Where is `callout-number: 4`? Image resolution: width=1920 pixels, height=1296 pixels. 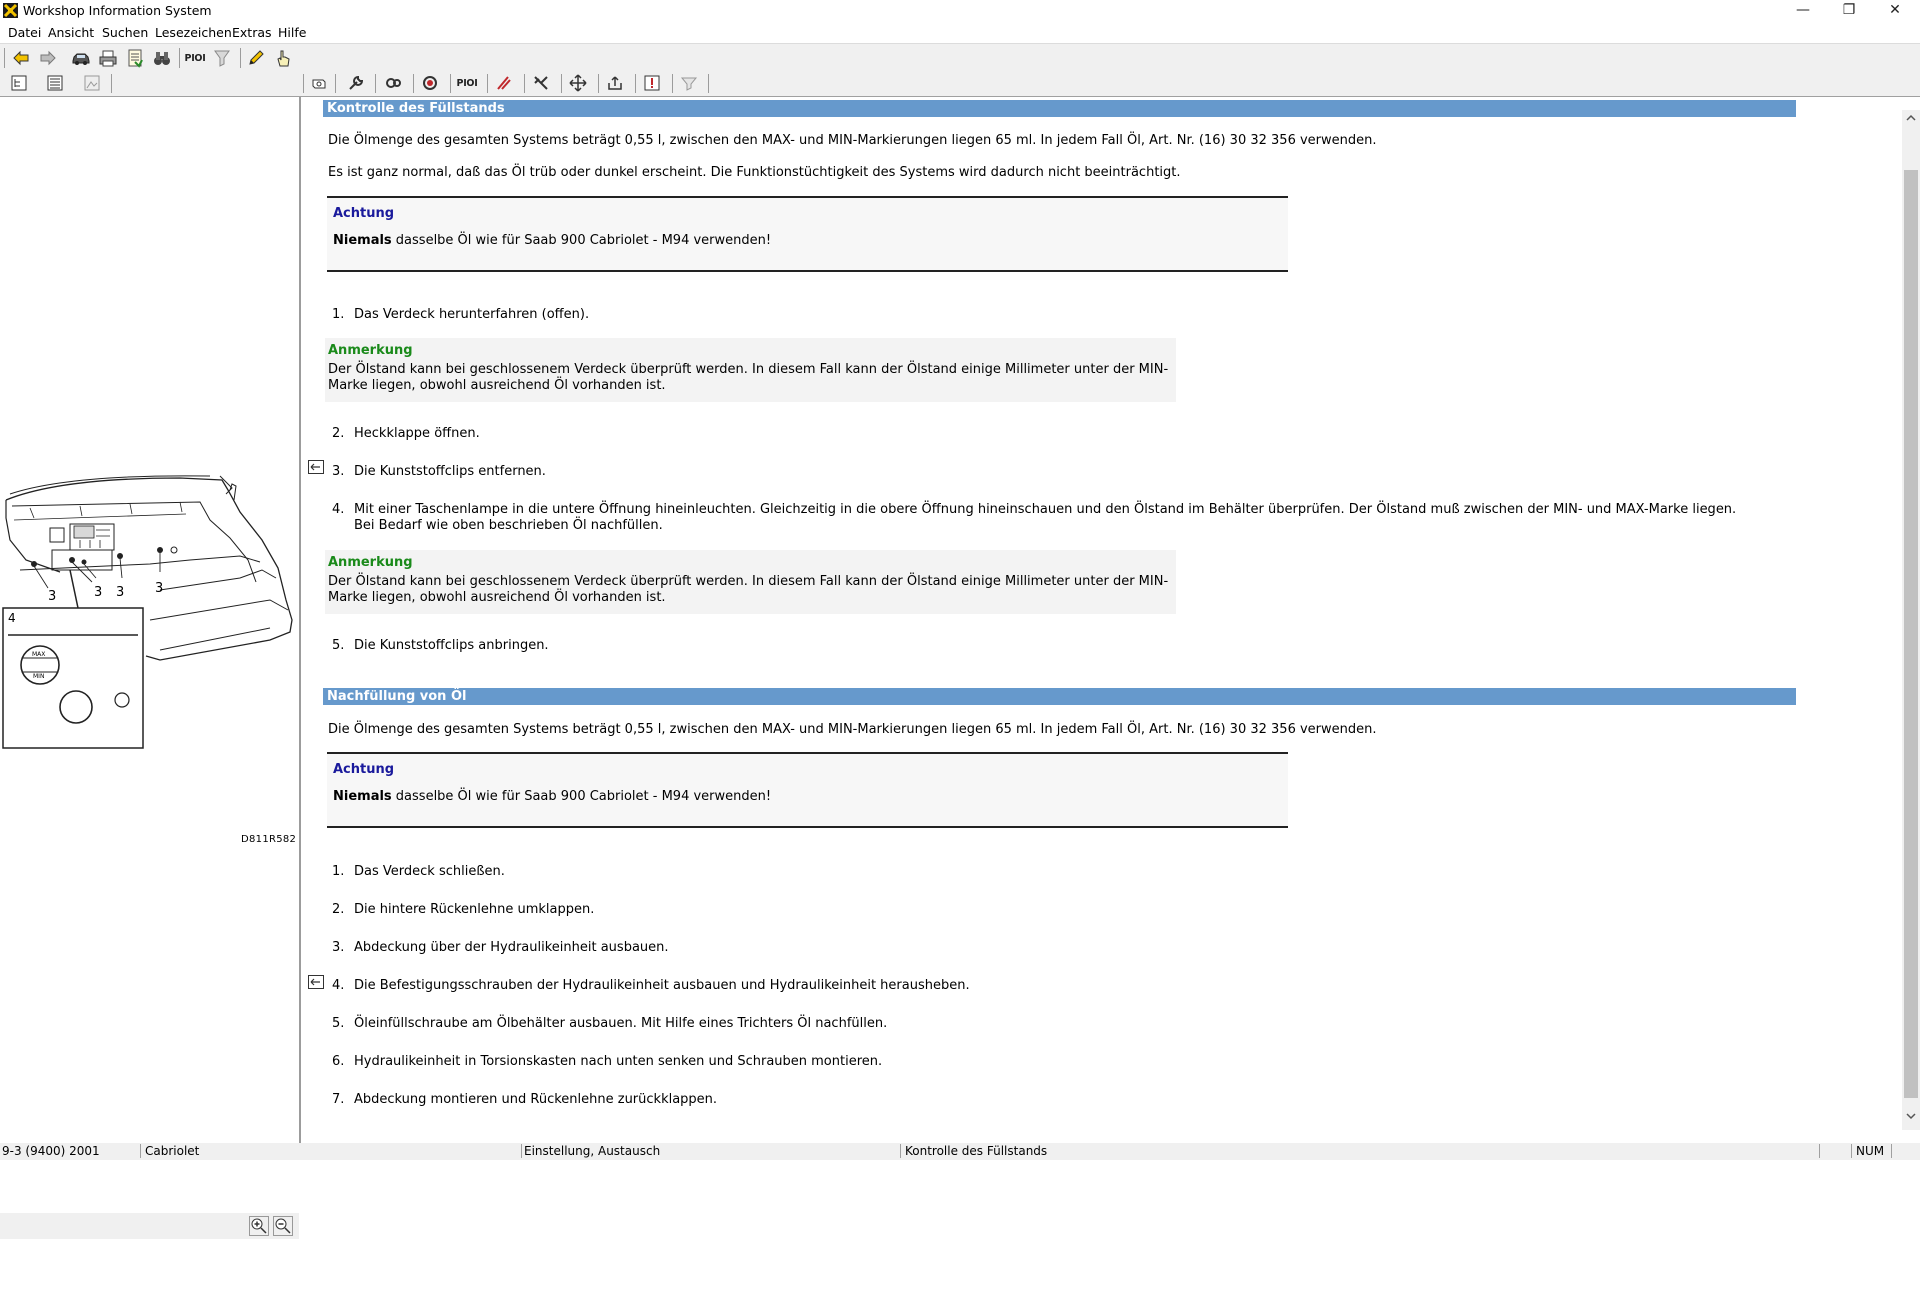
callout-number: 4 is located at coordinates (12, 618).